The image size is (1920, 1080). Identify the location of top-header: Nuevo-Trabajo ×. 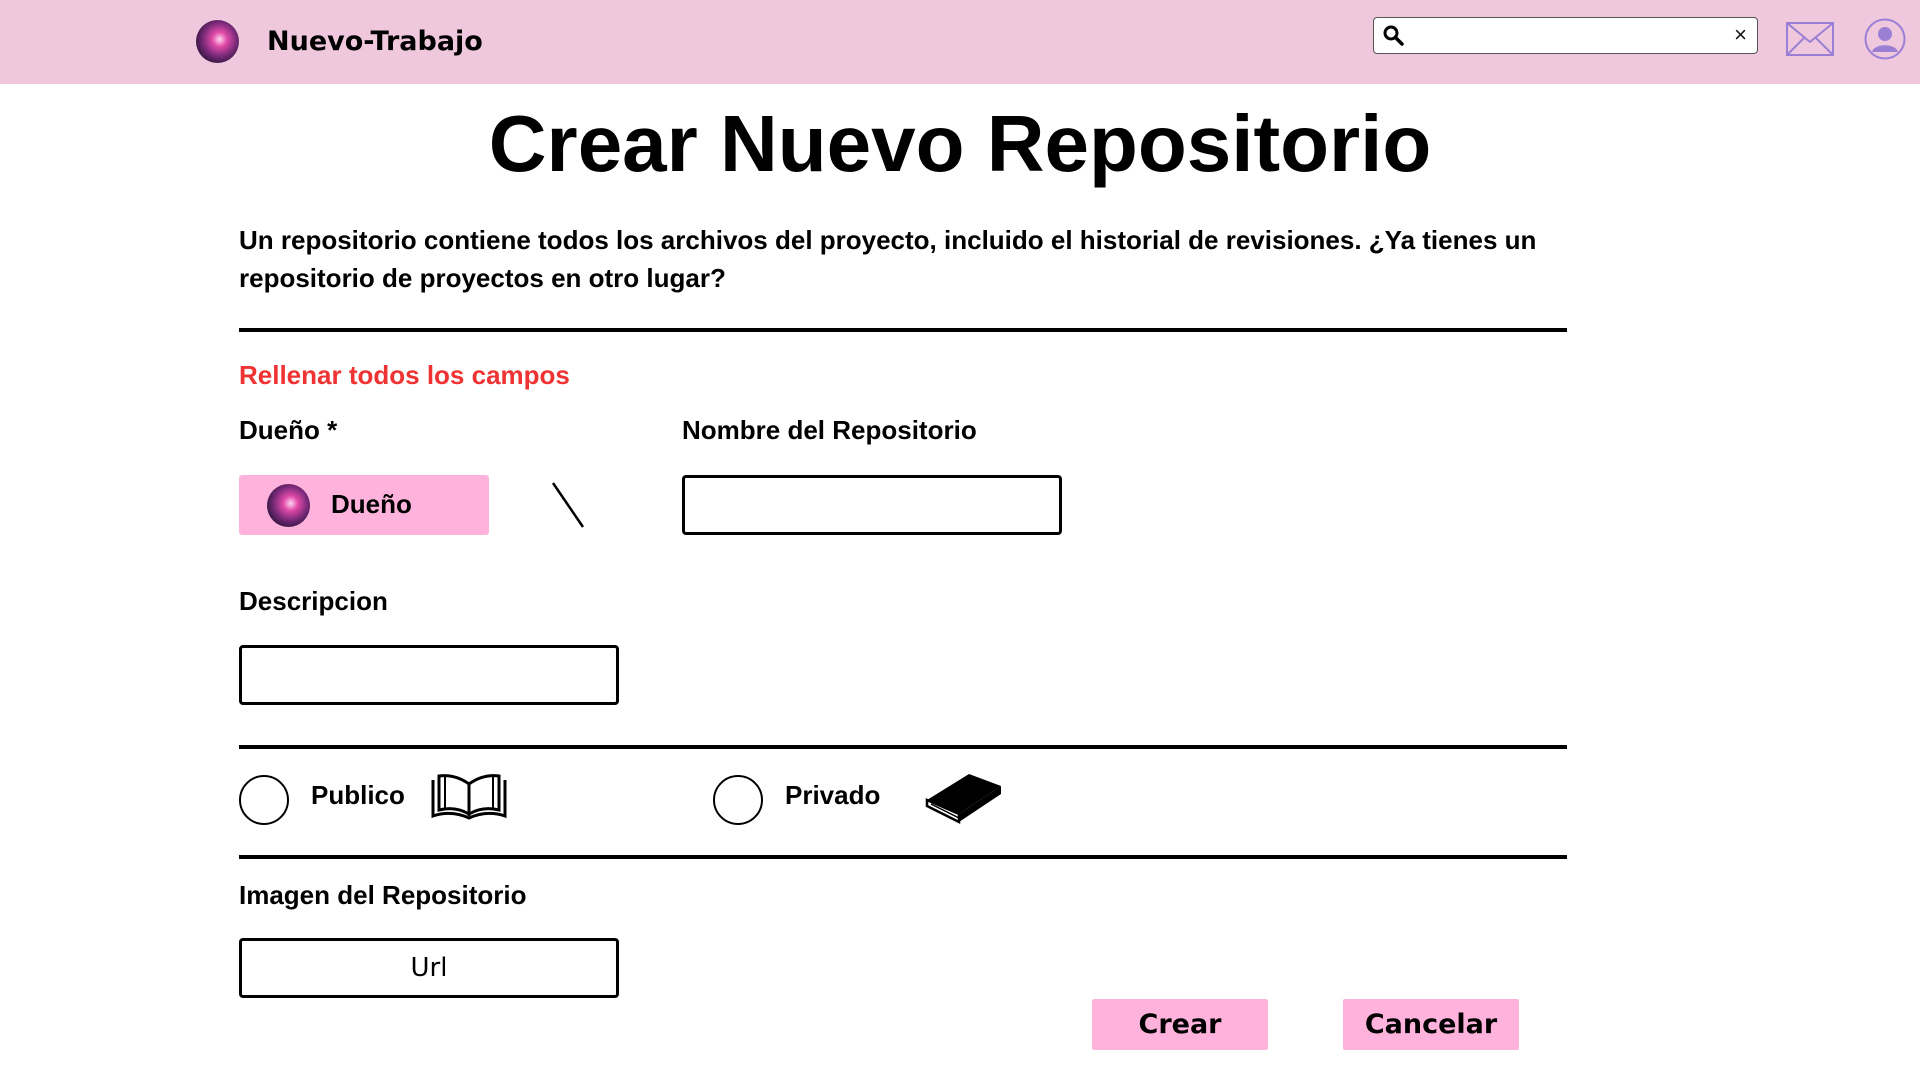
(960, 42).